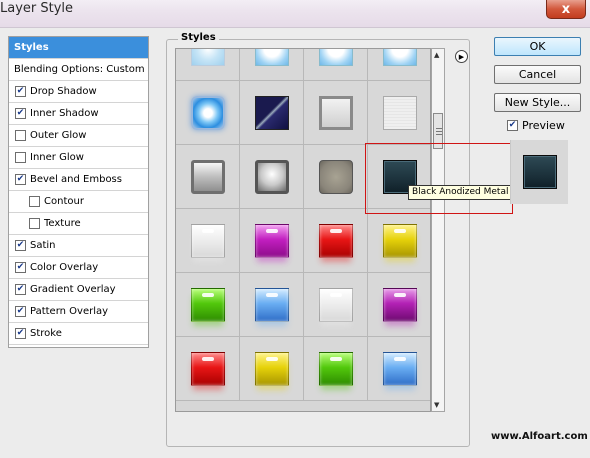  What do you see at coordinates (295, 14) in the screenshot?
I see `title-bar: Layer Style x` at bounding box center [295, 14].